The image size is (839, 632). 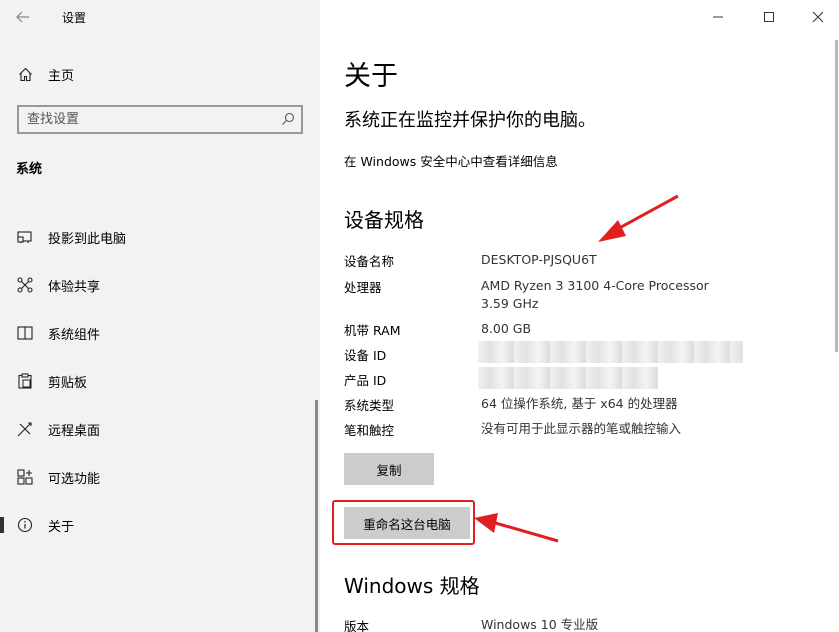 What do you see at coordinates (74, 479) in the screenshot?
I see `sidebar-item-label: 可选功能` at bounding box center [74, 479].